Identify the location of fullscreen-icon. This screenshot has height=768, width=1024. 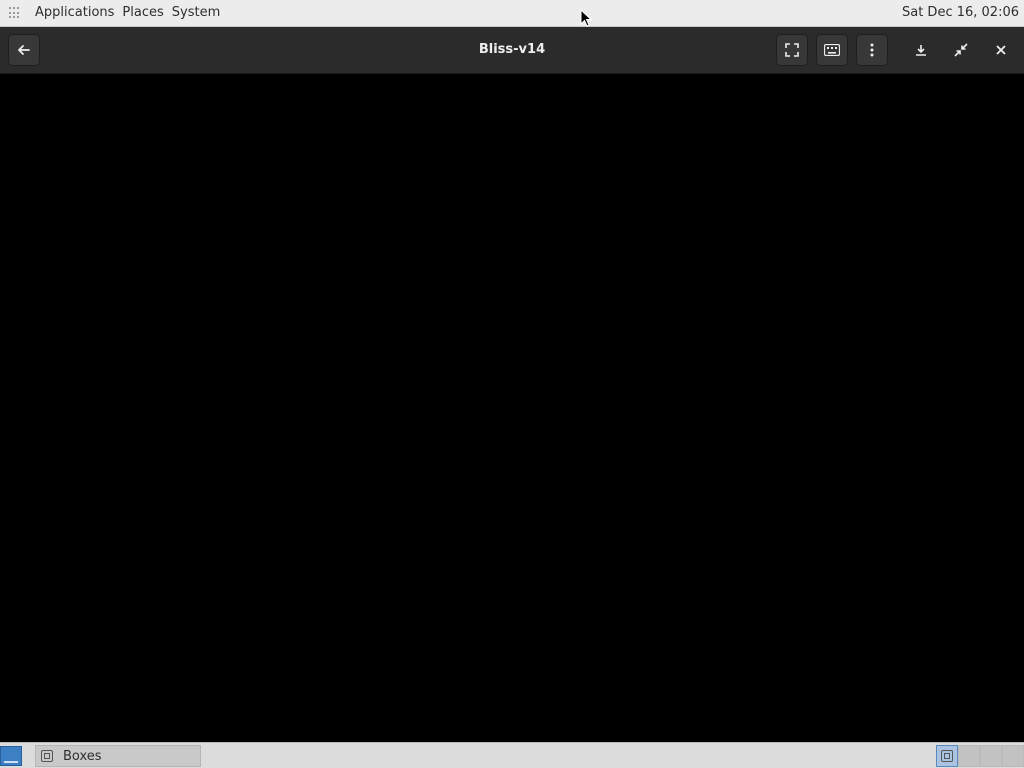
(792, 50).